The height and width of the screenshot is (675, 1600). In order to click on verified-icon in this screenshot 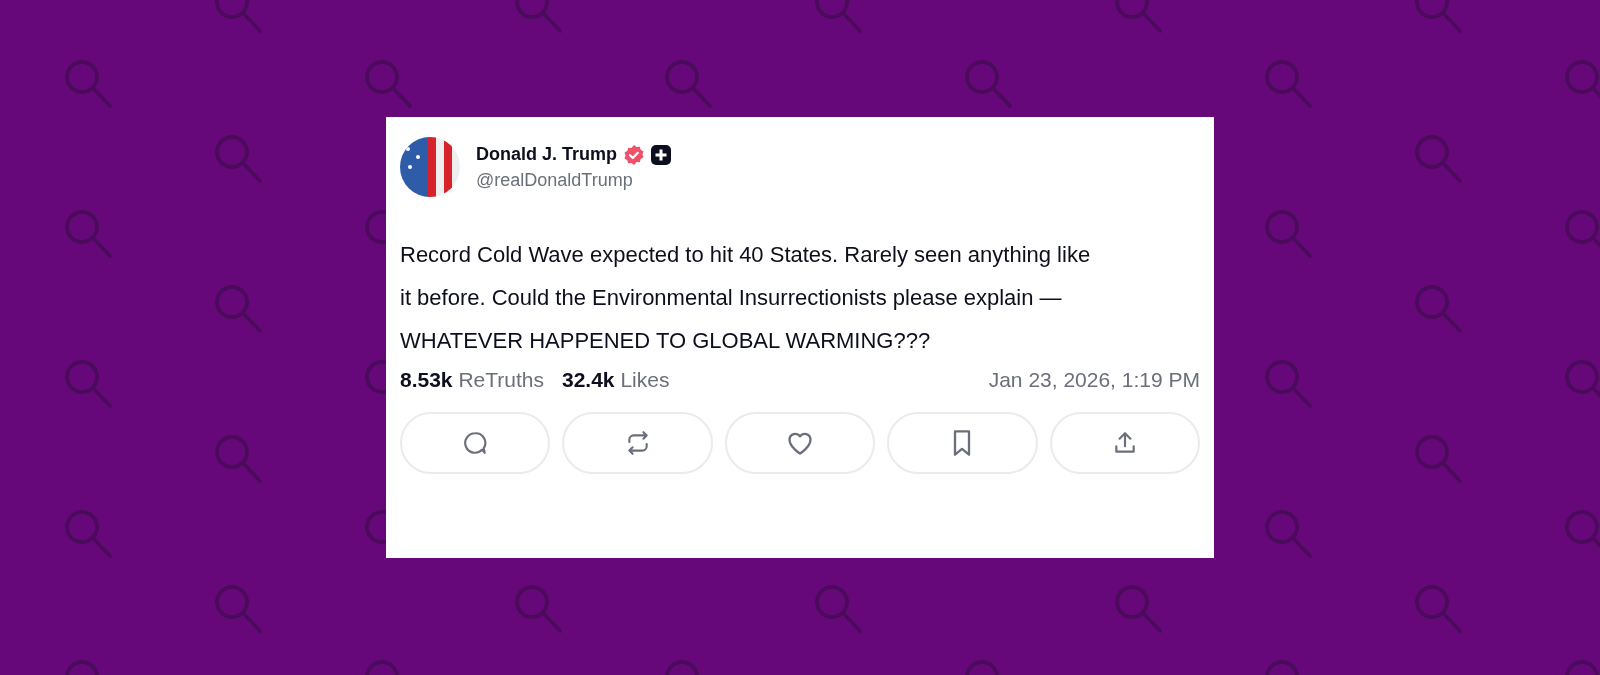, I will do `click(634, 154)`.